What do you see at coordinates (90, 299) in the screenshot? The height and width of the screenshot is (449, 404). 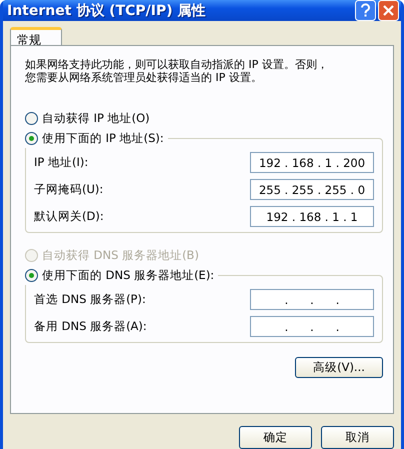 I see `field-label: 首选 DNS 服务器(P):` at bounding box center [90, 299].